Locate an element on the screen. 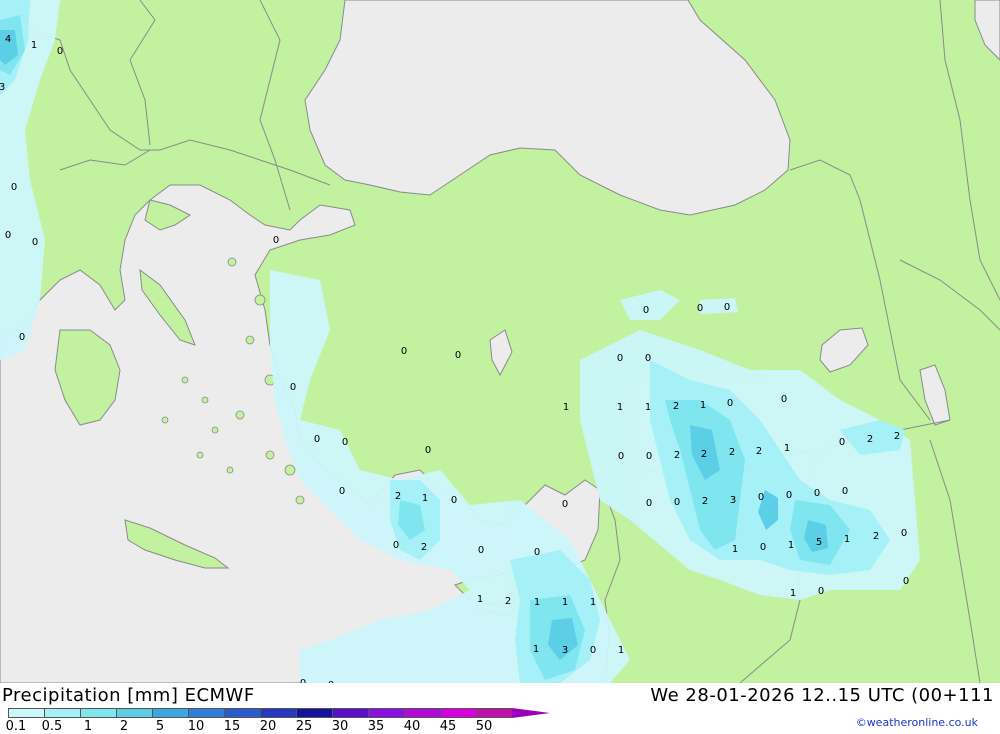 The height and width of the screenshot is (734, 1000). valid-time-label: We 28-01-2026 12..15 UTC (00+111 is located at coordinates (822, 695).